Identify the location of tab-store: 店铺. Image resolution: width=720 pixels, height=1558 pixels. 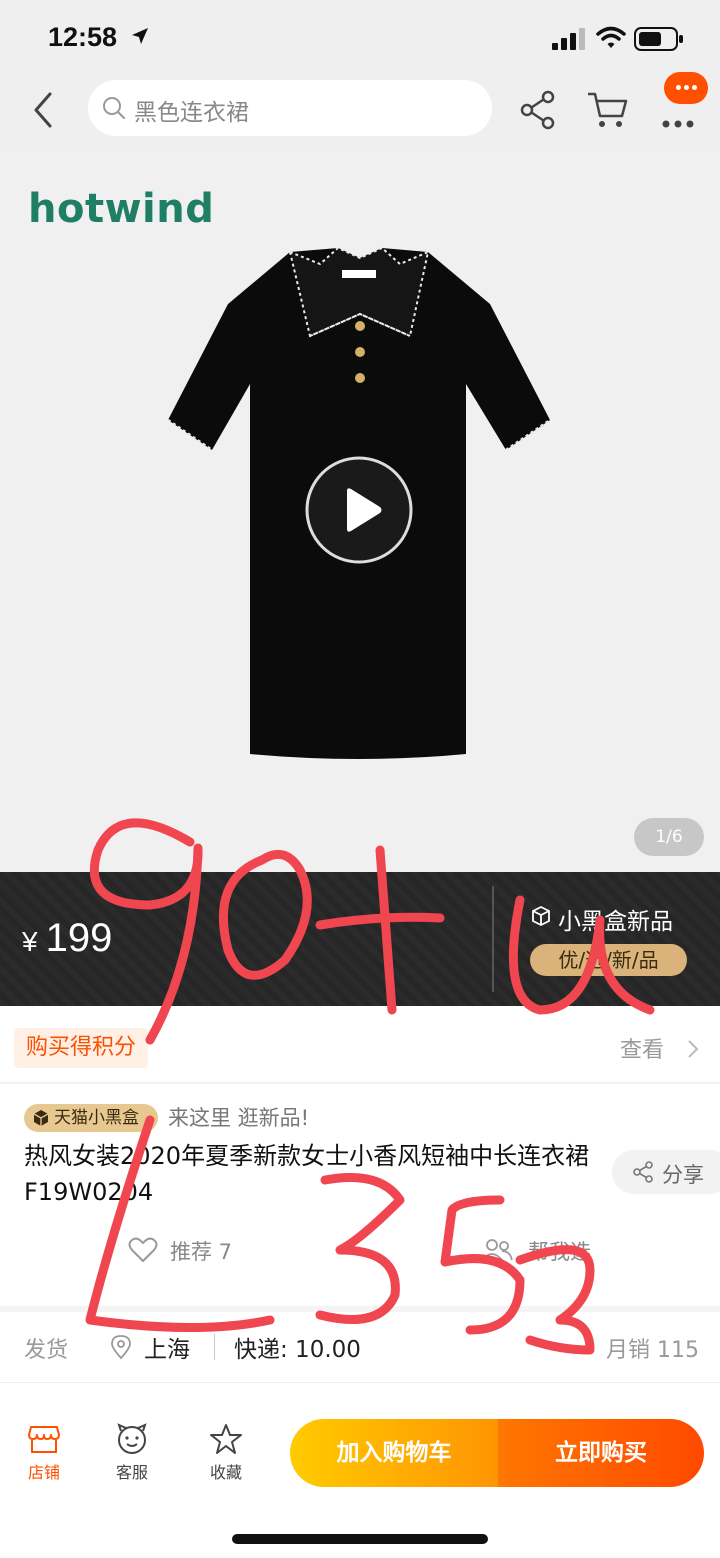
(44, 1455).